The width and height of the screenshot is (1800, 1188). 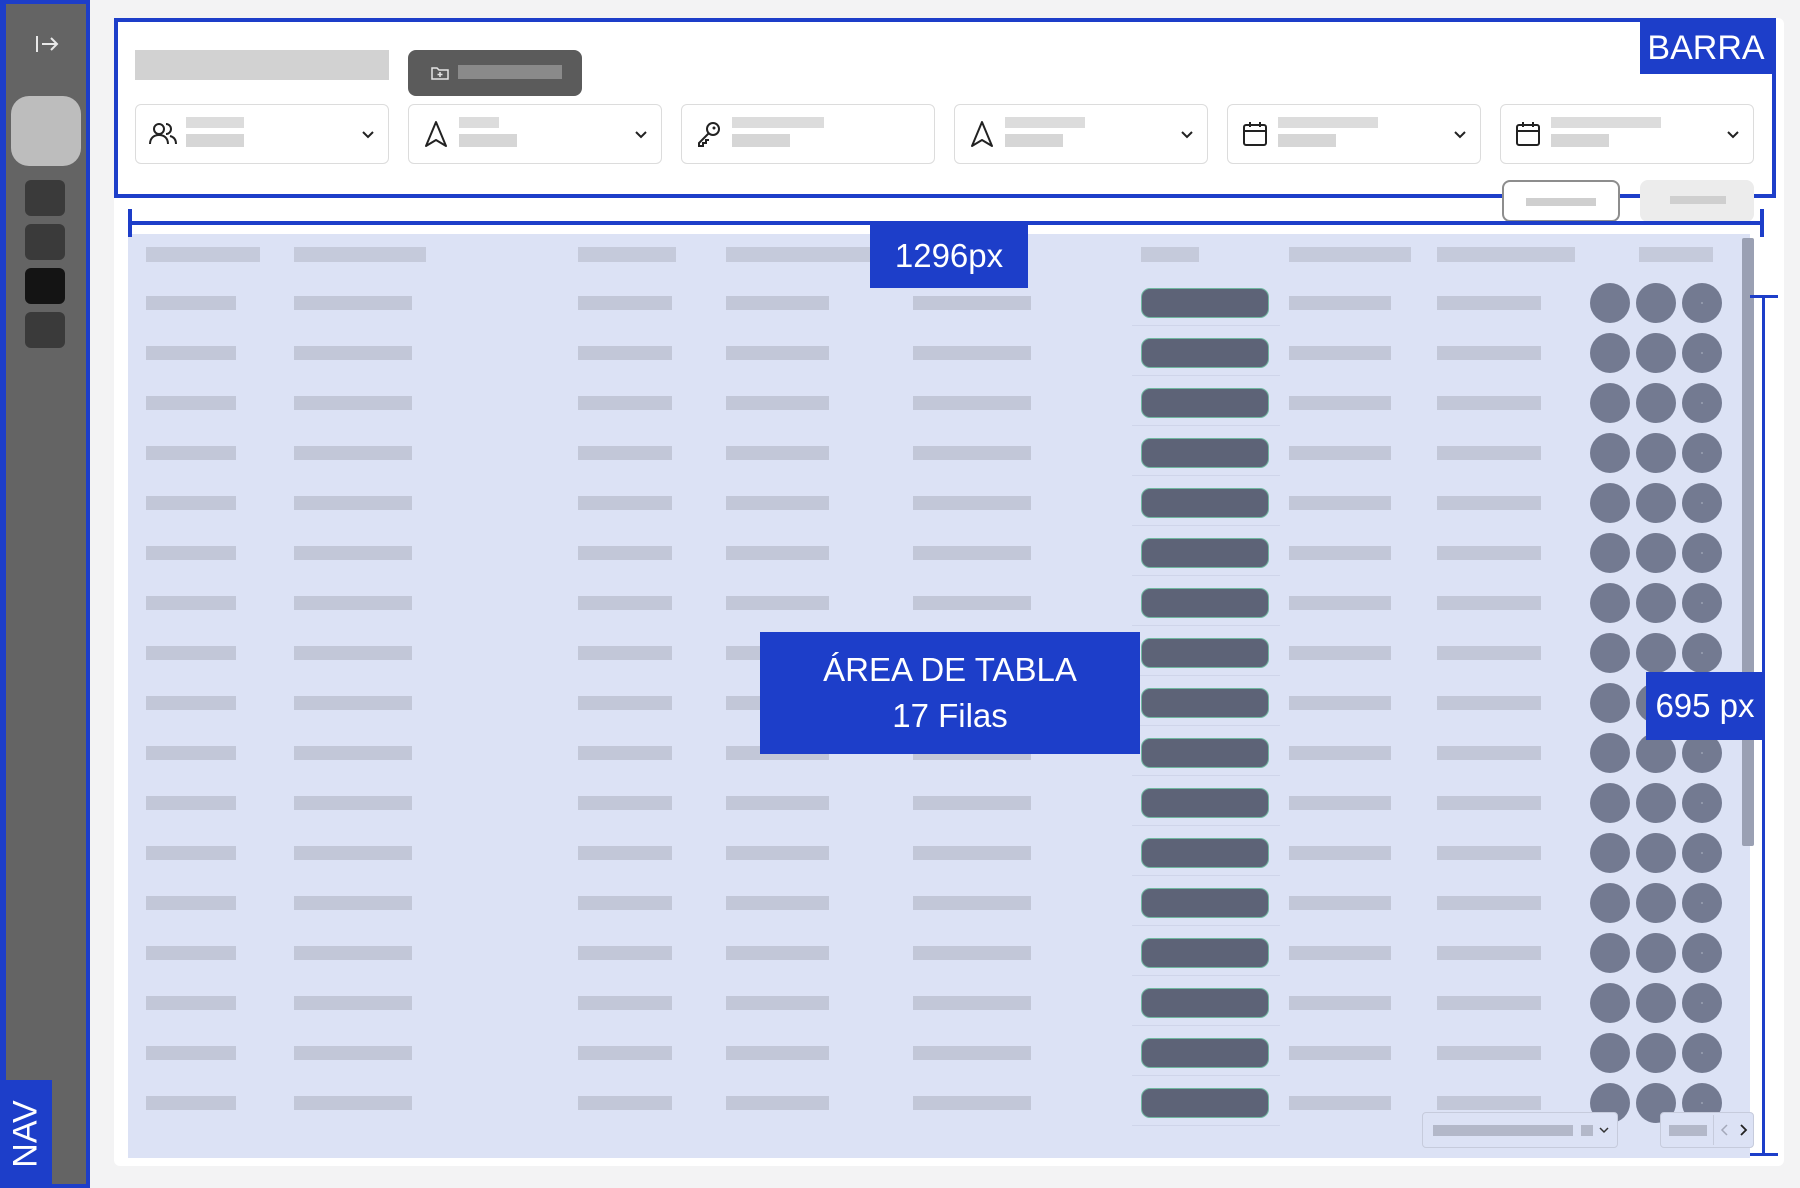 I want to click on avatar, so click(x=46, y=131).